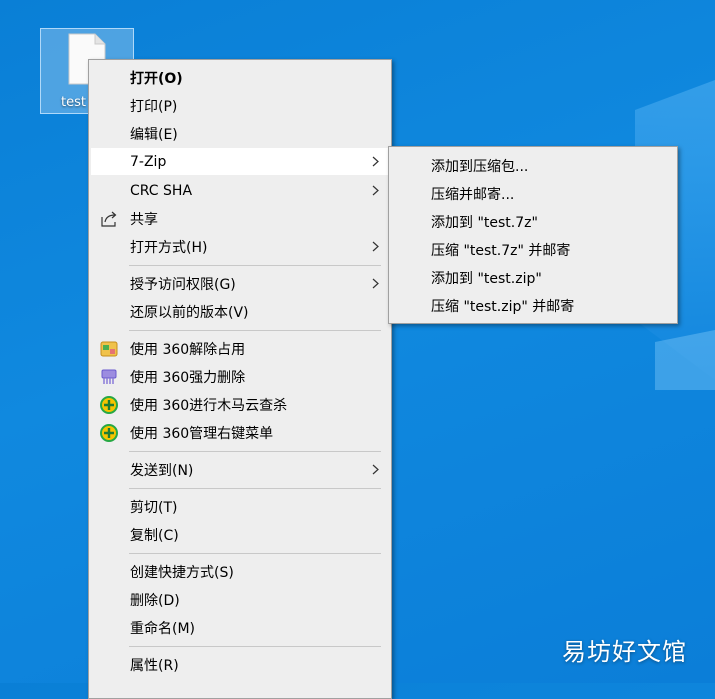  I want to click on menu-item-label: 打开(O), so click(156, 78).